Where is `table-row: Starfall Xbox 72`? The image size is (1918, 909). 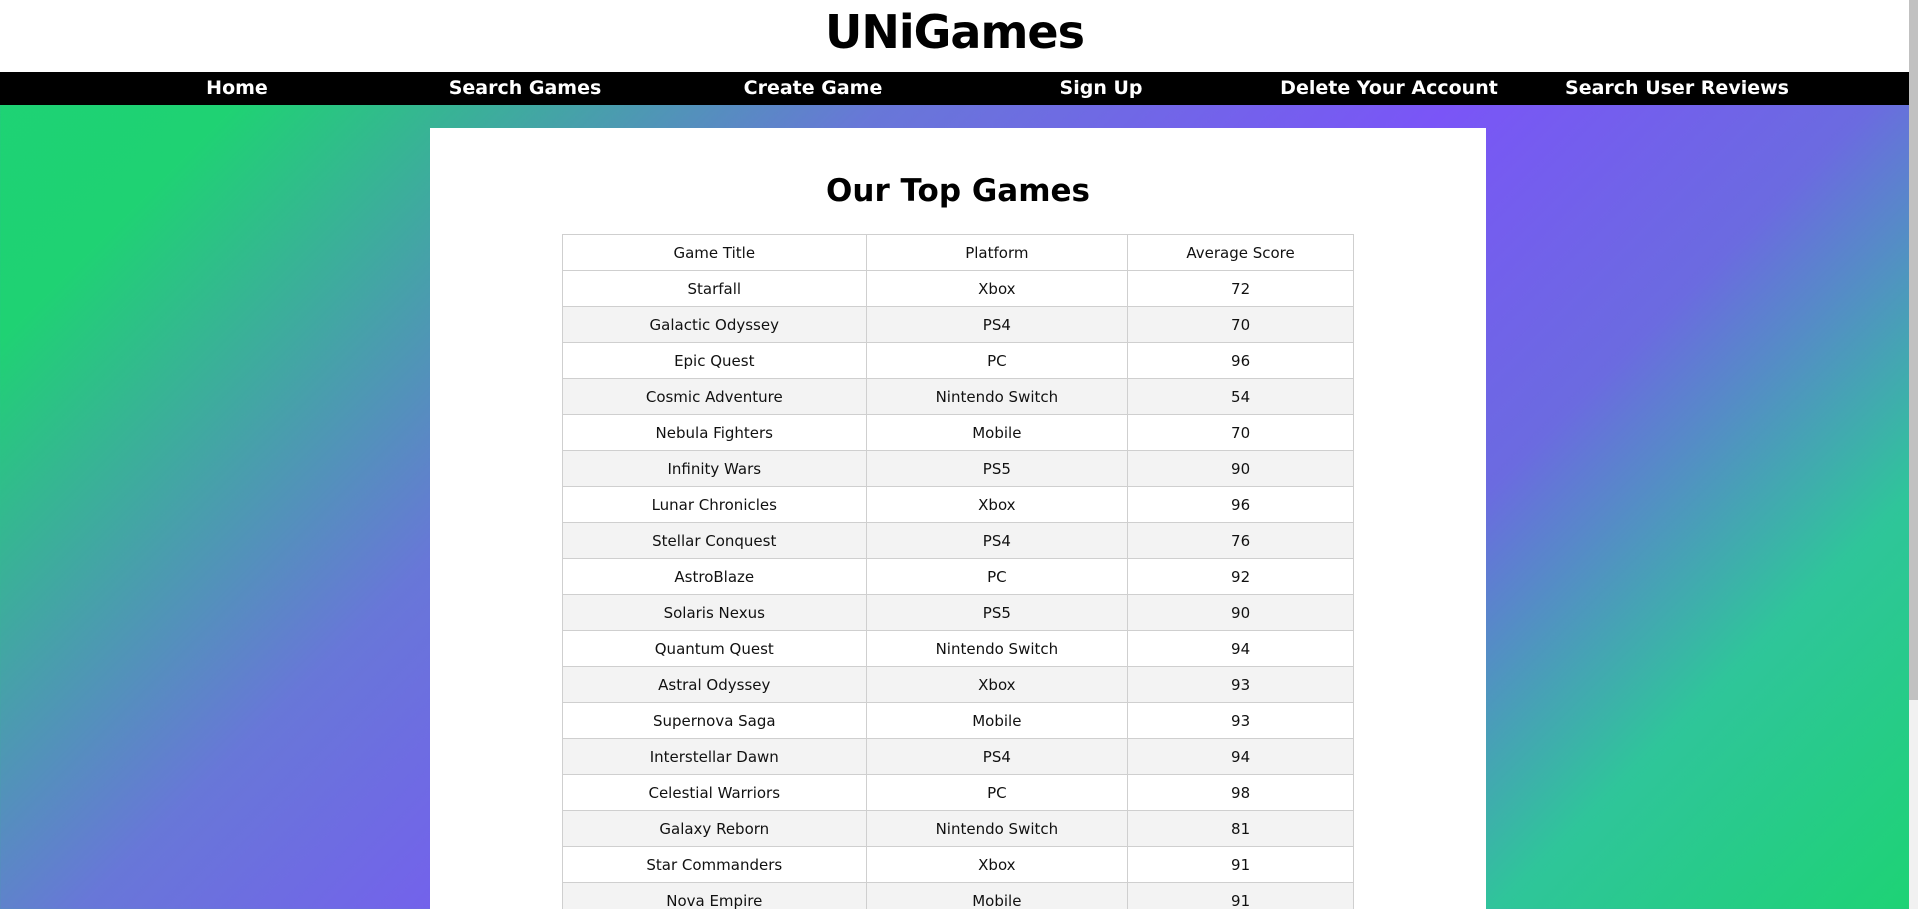
table-row: Starfall Xbox 72 is located at coordinates (958, 288).